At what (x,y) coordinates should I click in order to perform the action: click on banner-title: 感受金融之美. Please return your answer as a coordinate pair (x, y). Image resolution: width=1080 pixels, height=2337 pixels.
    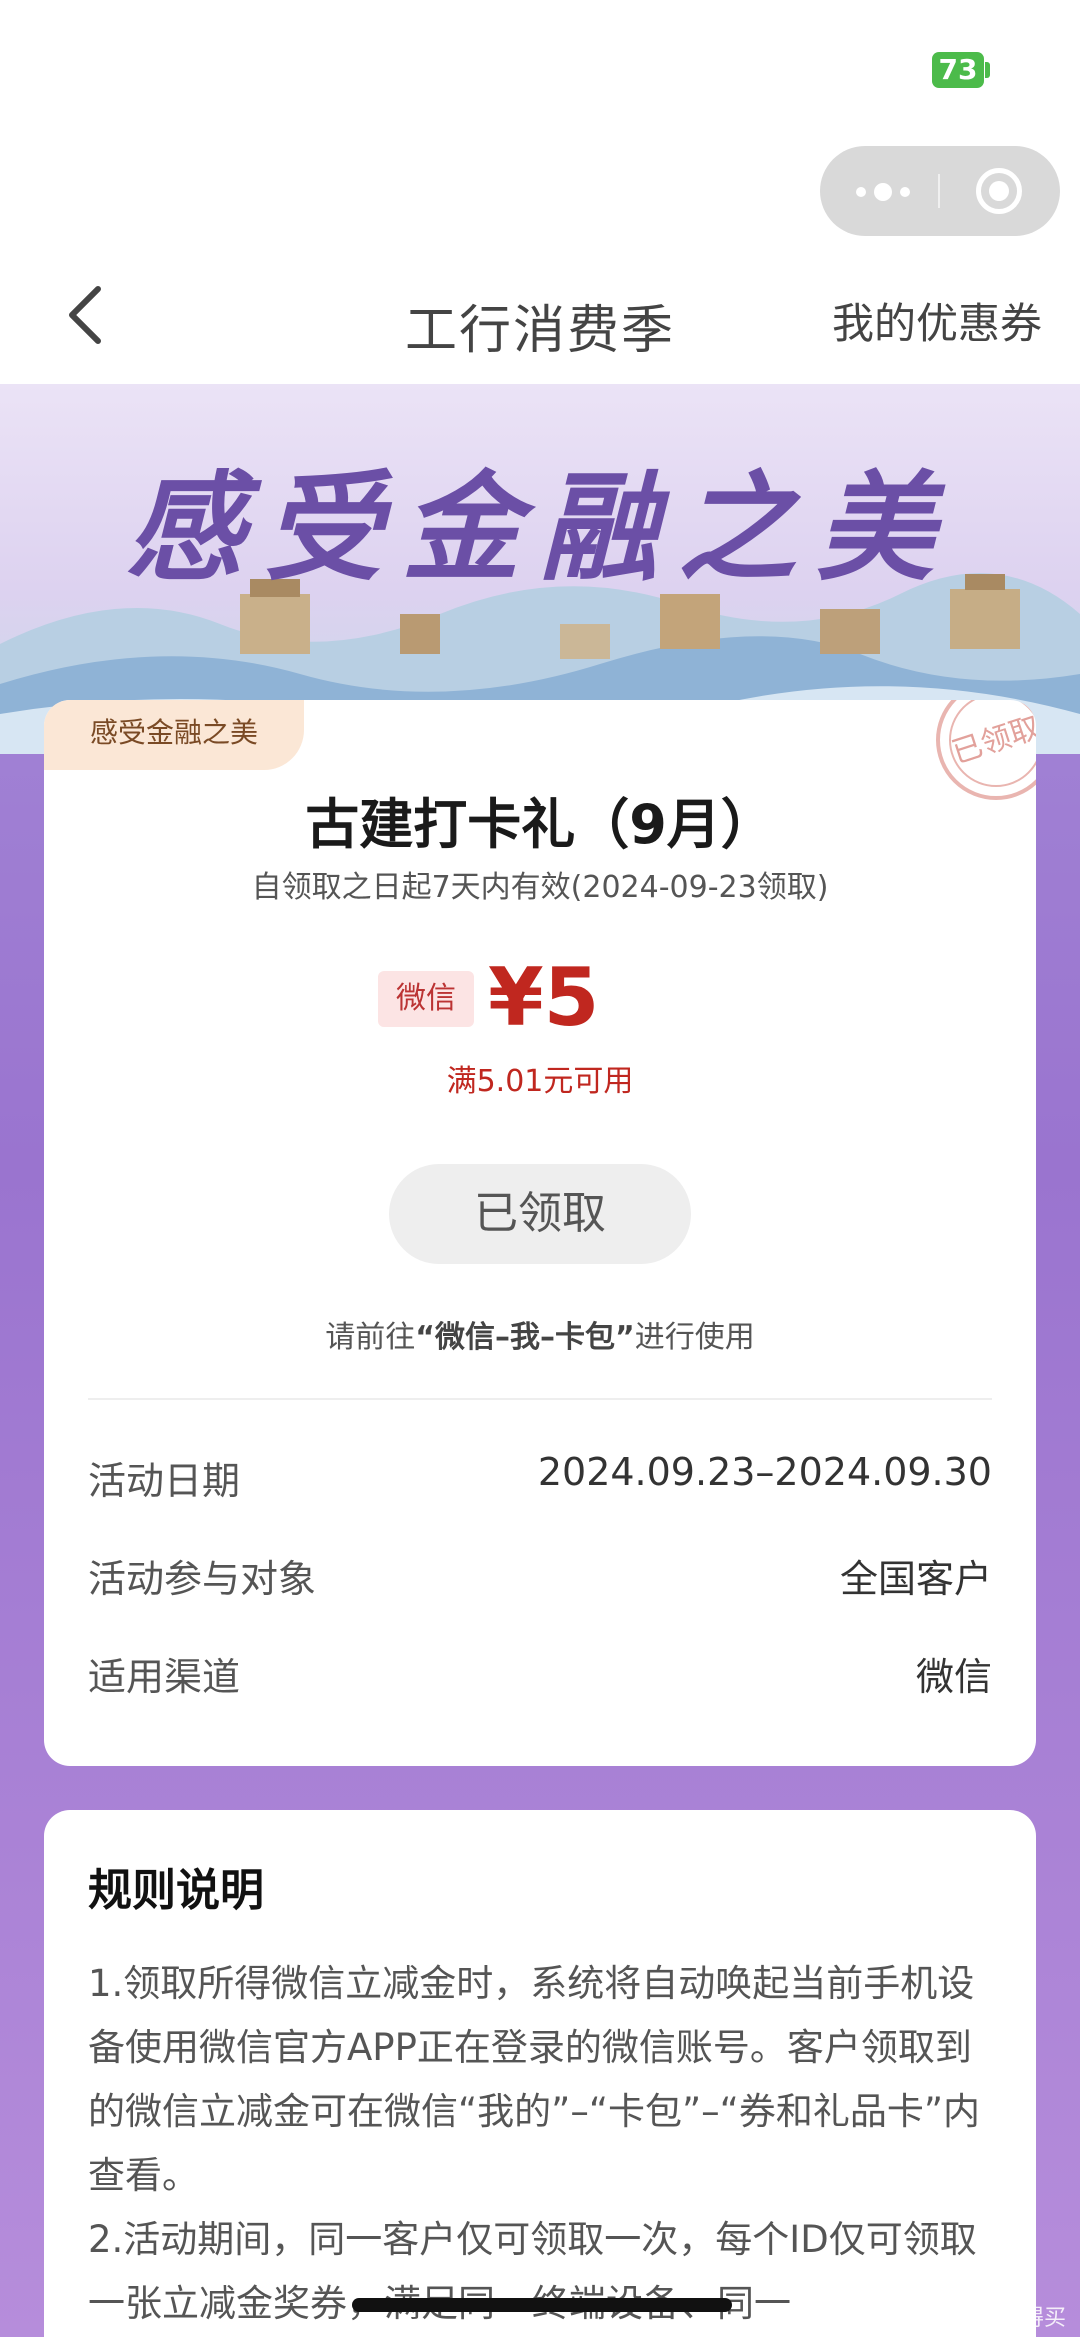
    Looking at the image, I should click on (539, 527).